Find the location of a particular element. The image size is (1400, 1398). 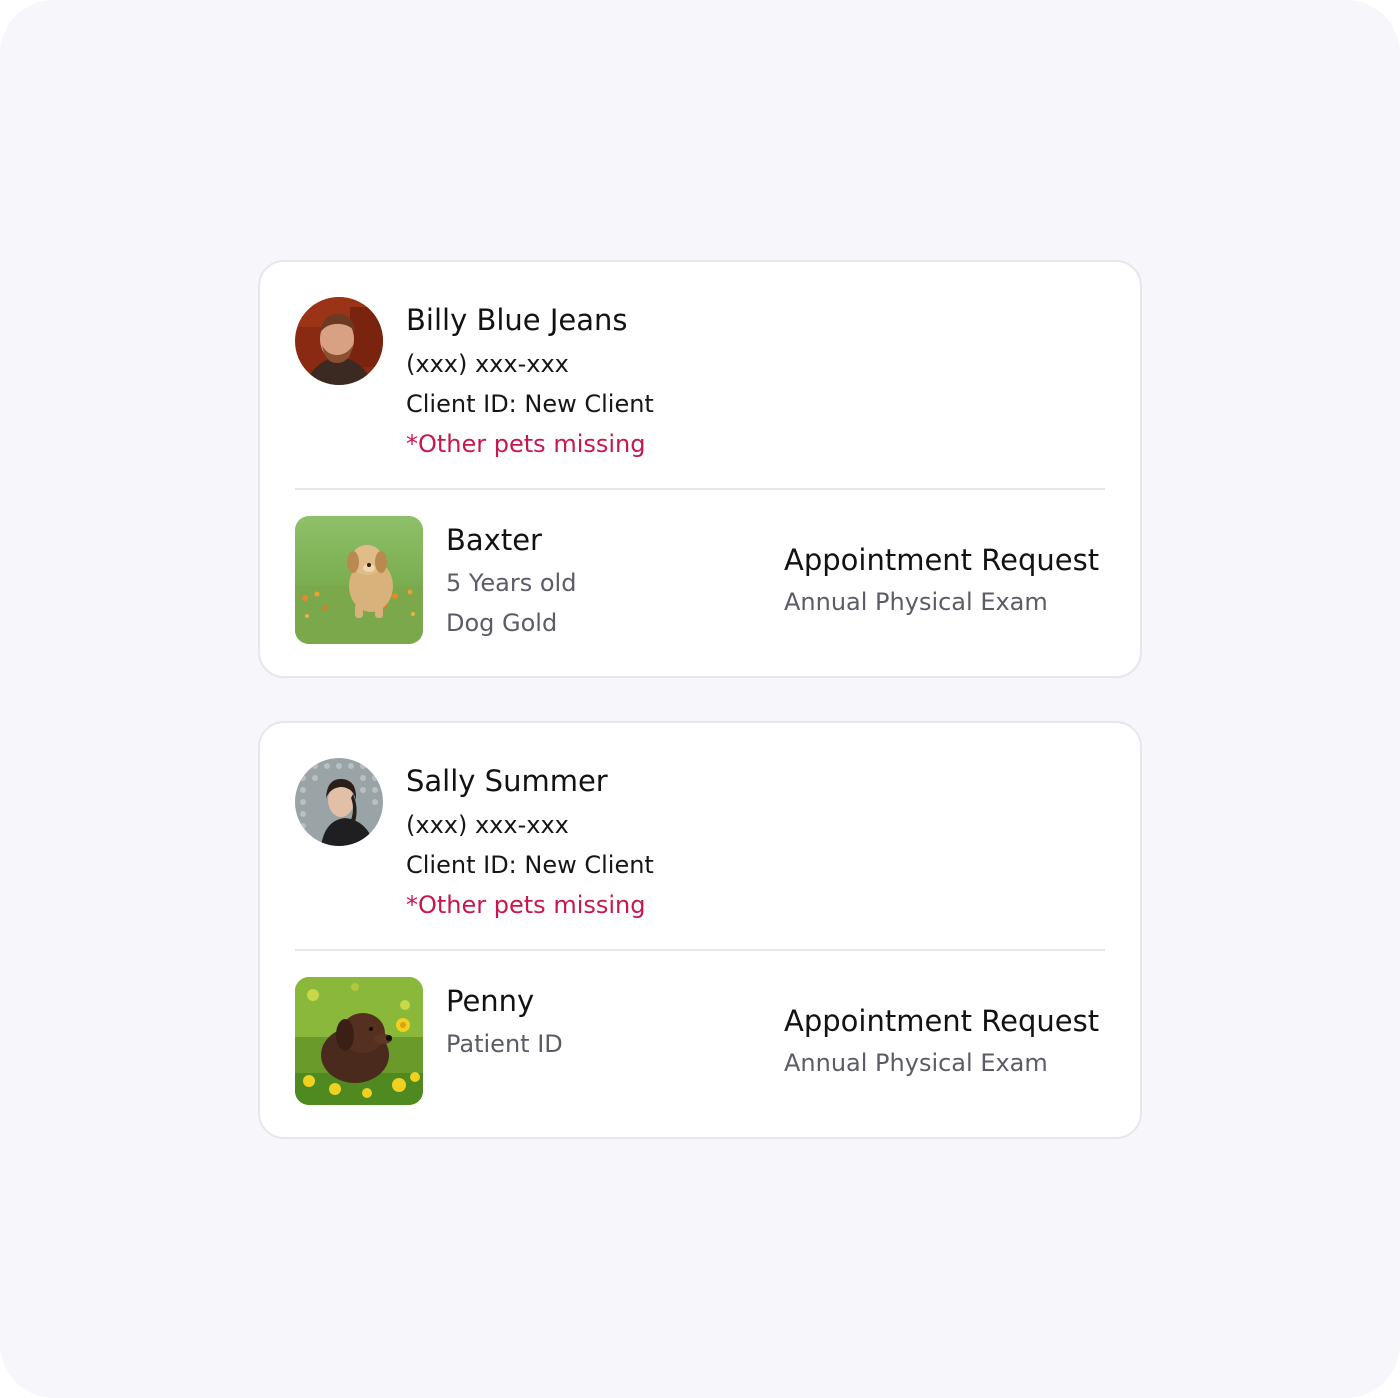

client-name: Sally Summer is located at coordinates (530, 781).